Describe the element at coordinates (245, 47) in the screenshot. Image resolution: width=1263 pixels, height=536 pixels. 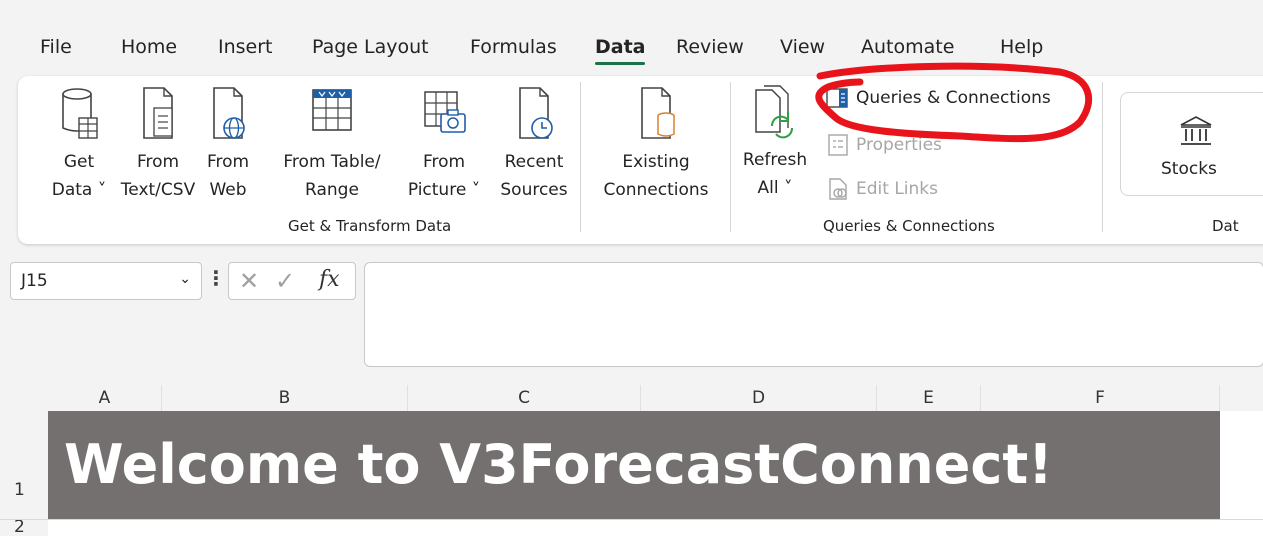
I see `tab-insert: Insert` at that location.